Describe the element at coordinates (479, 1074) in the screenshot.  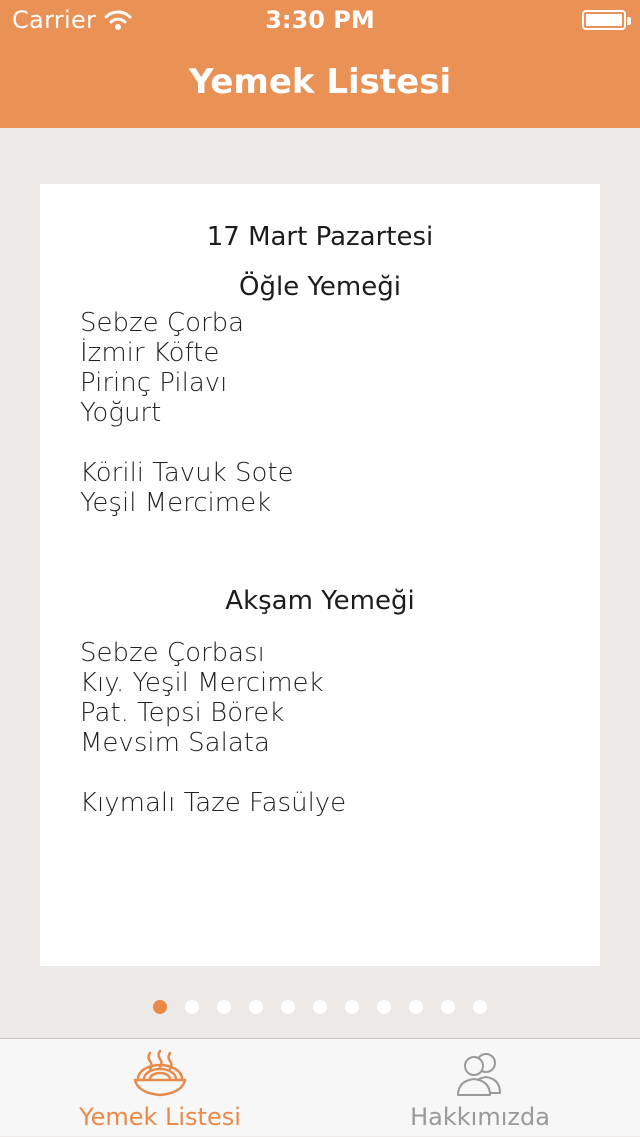
I see `people-icon` at that location.